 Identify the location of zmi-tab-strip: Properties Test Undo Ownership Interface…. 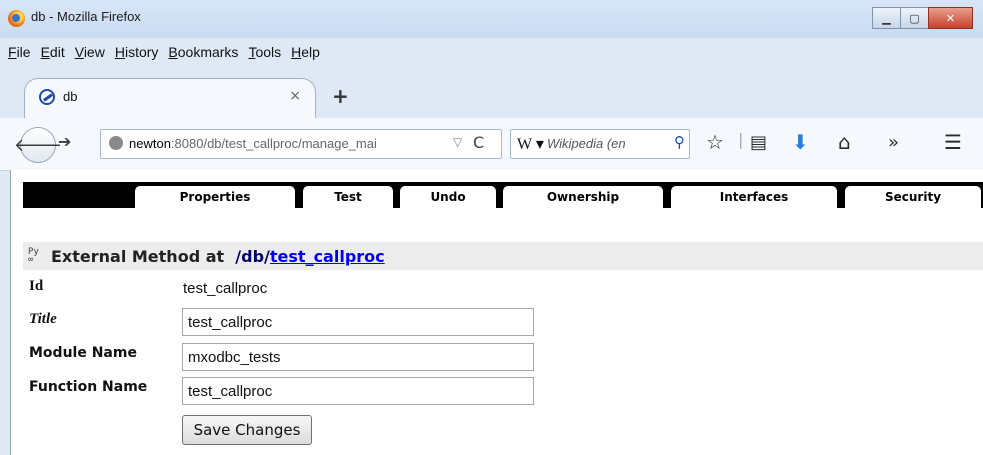
(503, 195).